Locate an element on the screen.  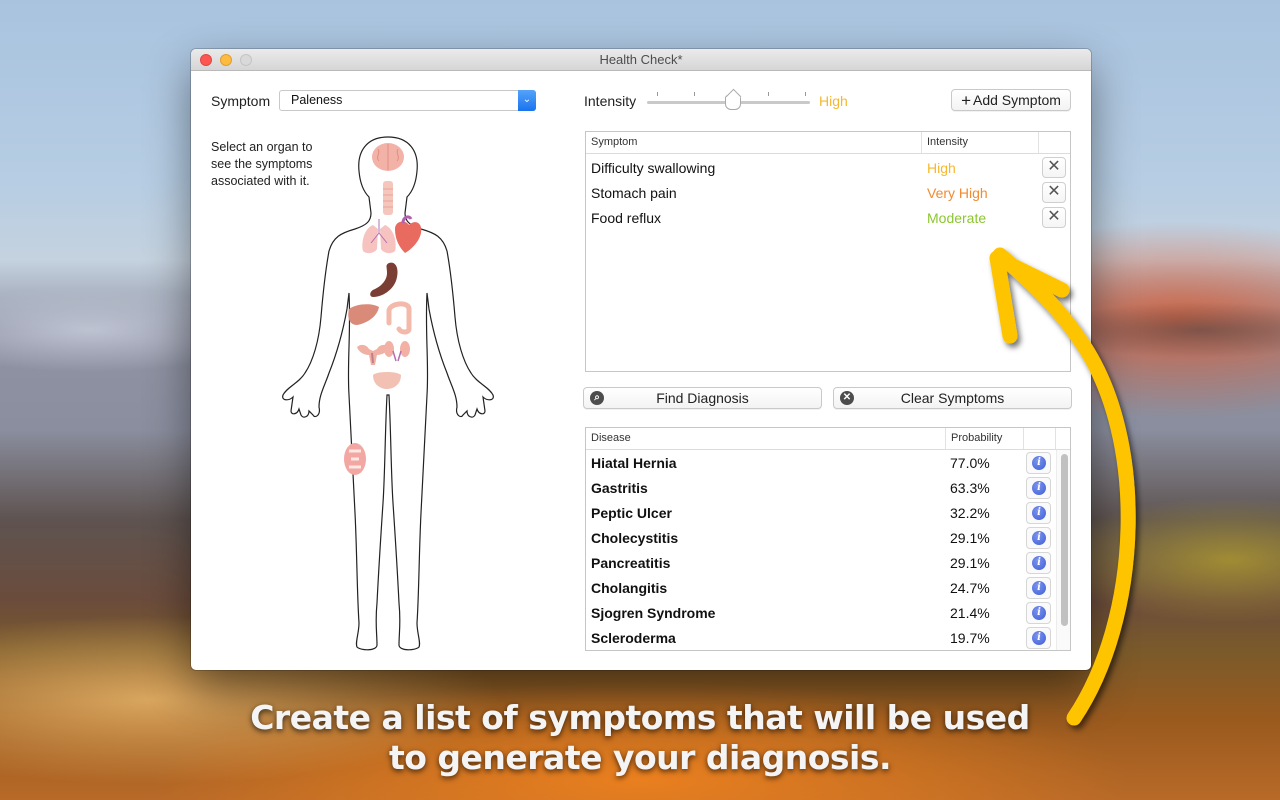
symptom-popup: Paleness ⌄ is located at coordinates (407, 100).